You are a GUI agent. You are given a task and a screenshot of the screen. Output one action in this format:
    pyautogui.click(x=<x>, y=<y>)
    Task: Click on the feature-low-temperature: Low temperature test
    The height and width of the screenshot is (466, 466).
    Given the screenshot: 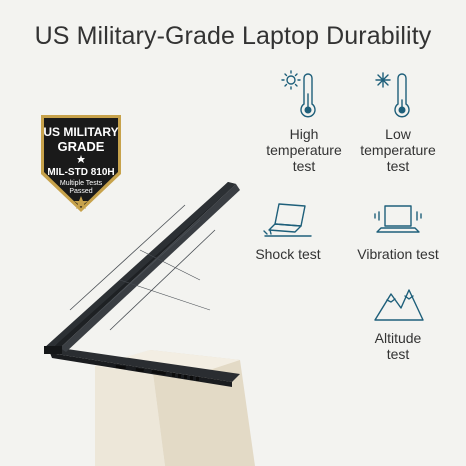 What is the action you would take?
    pyautogui.click(x=398, y=122)
    